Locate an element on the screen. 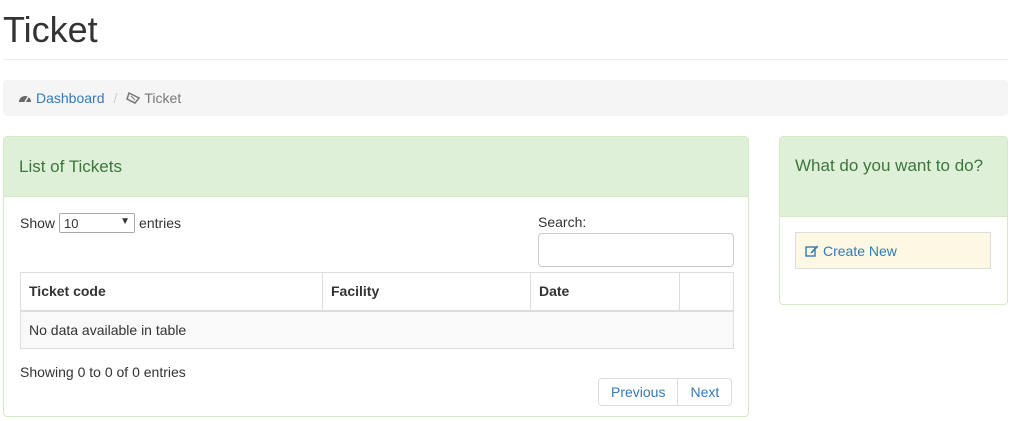 The height and width of the screenshot is (421, 1013). previous-button: Previous is located at coordinates (638, 392).